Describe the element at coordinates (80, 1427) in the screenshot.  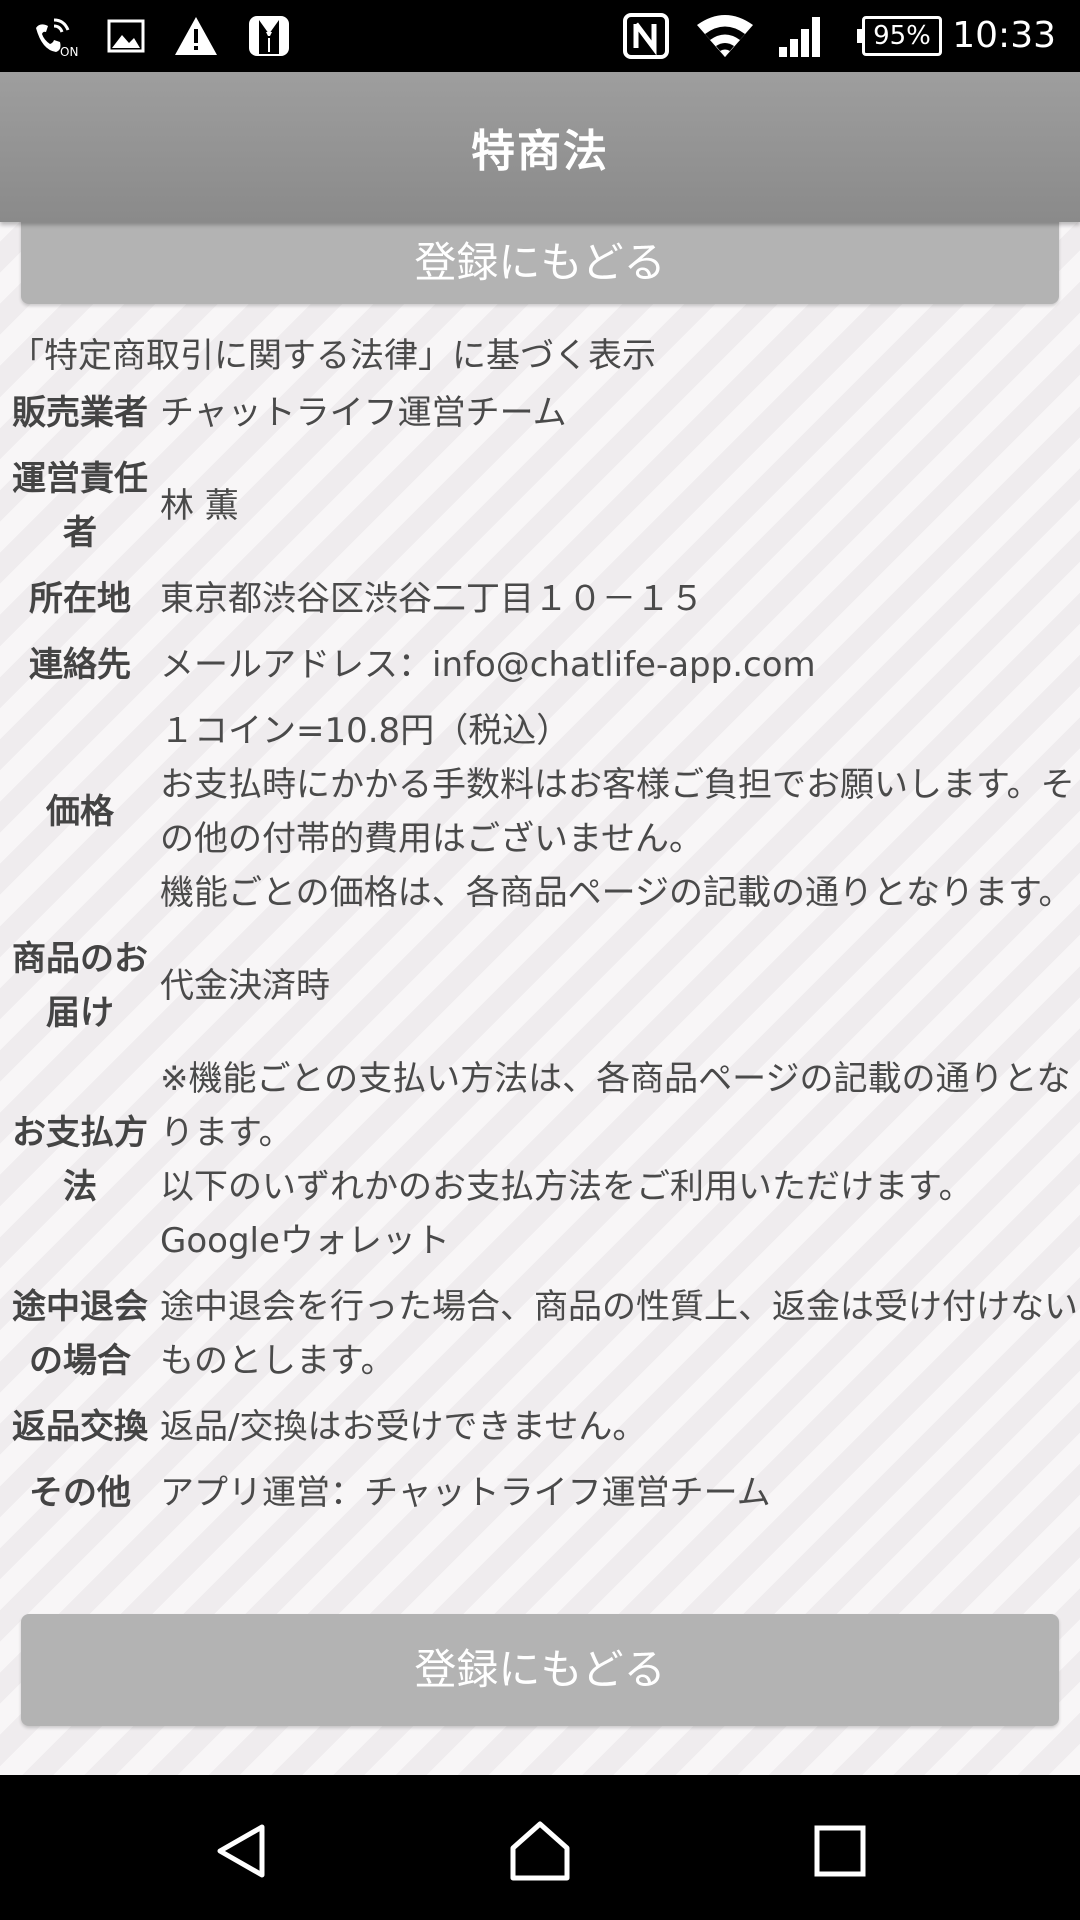
I see `row-label-returns: 返品交換` at that location.